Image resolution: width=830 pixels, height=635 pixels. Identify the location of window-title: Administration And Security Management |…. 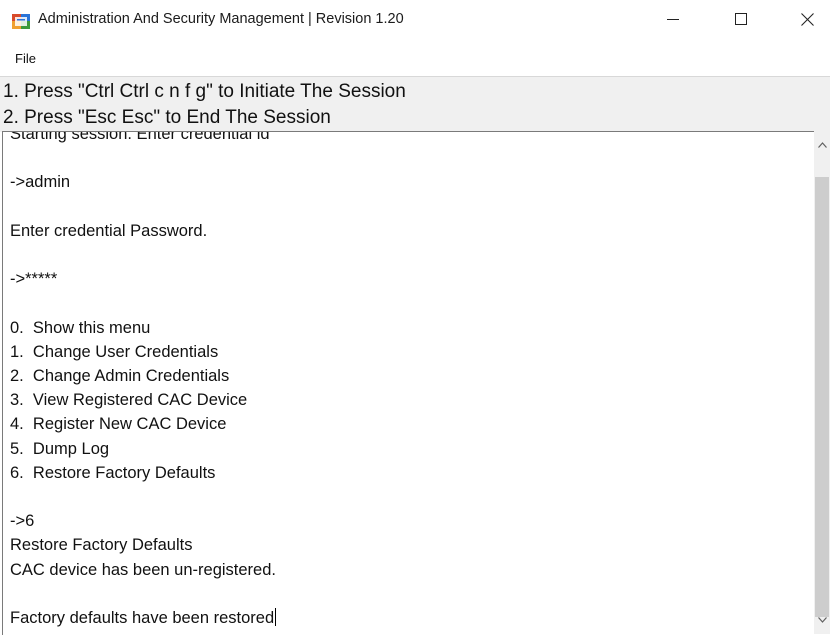
(221, 19).